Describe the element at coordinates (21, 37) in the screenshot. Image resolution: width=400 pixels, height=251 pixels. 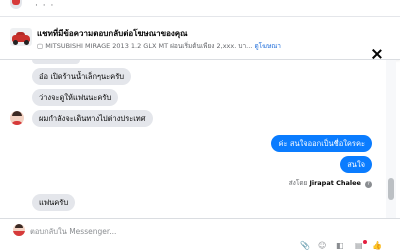
I see `ad-thumbnail` at that location.